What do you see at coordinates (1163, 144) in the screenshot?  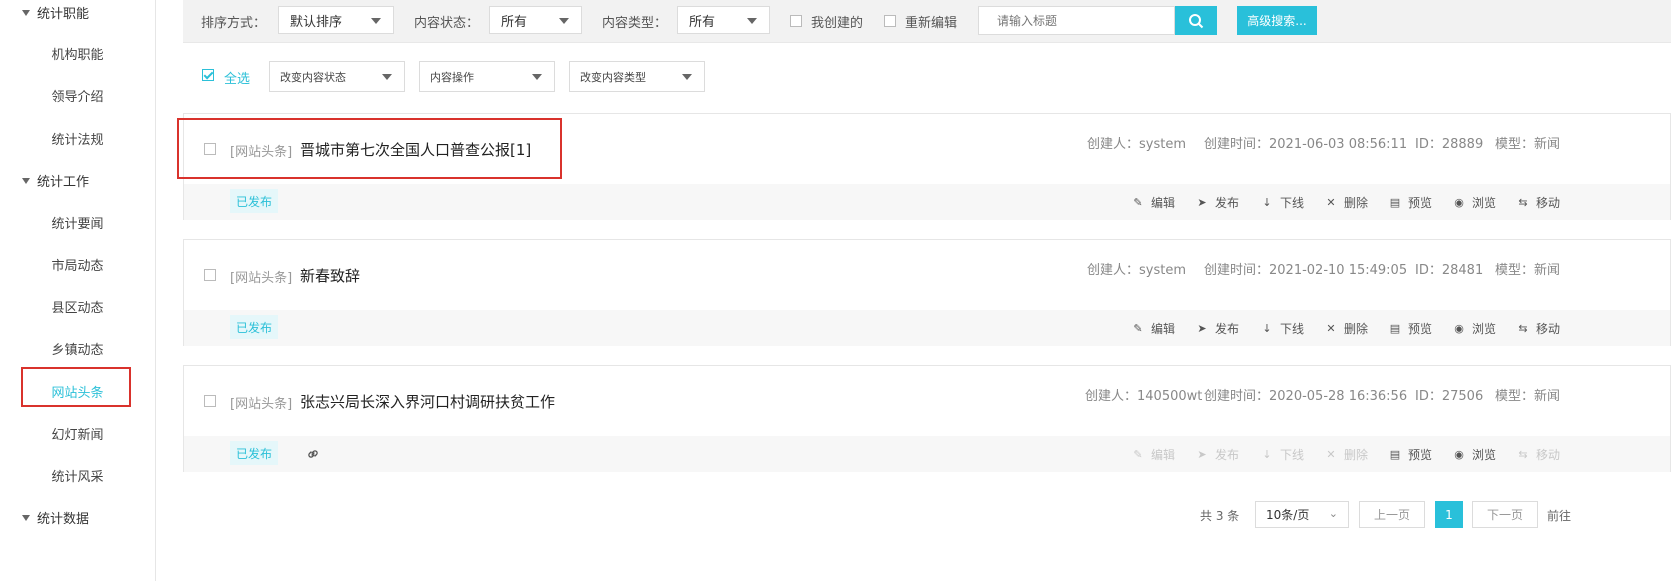 I see `creator-value: system` at bounding box center [1163, 144].